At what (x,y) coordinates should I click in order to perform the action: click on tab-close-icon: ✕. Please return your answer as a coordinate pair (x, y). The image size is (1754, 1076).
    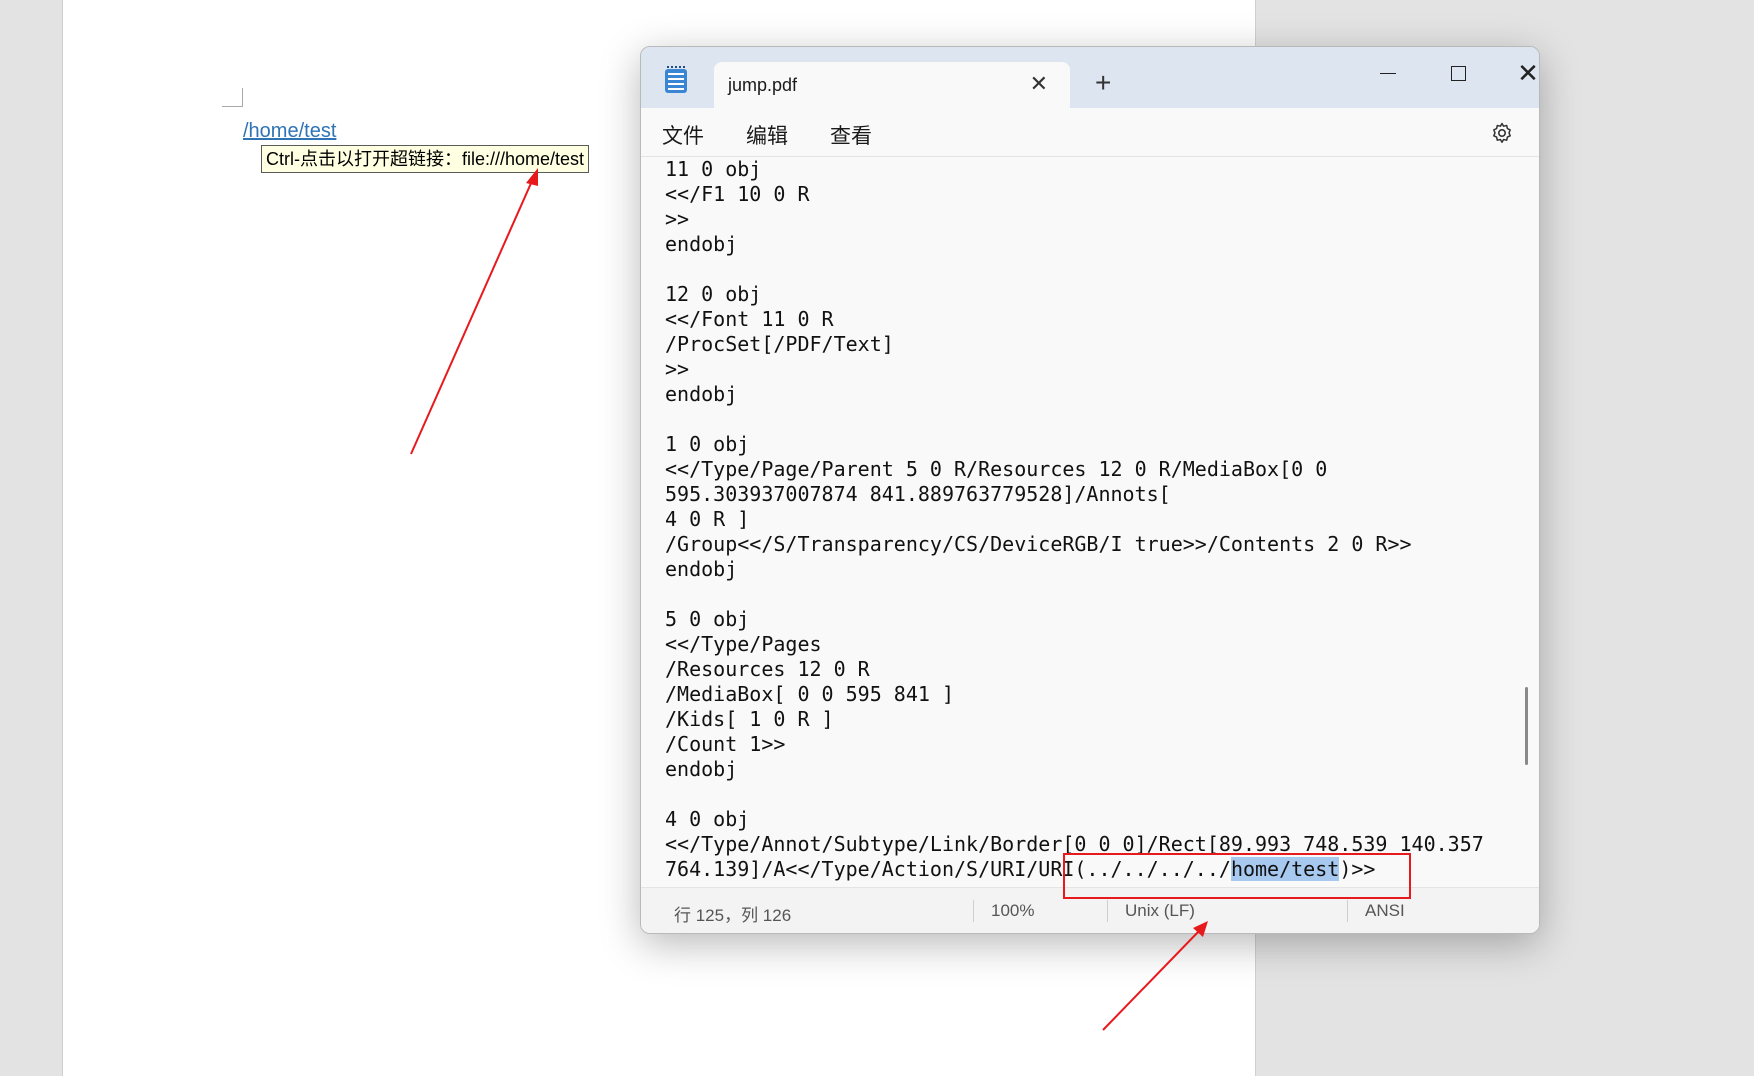
    Looking at the image, I should click on (1039, 84).